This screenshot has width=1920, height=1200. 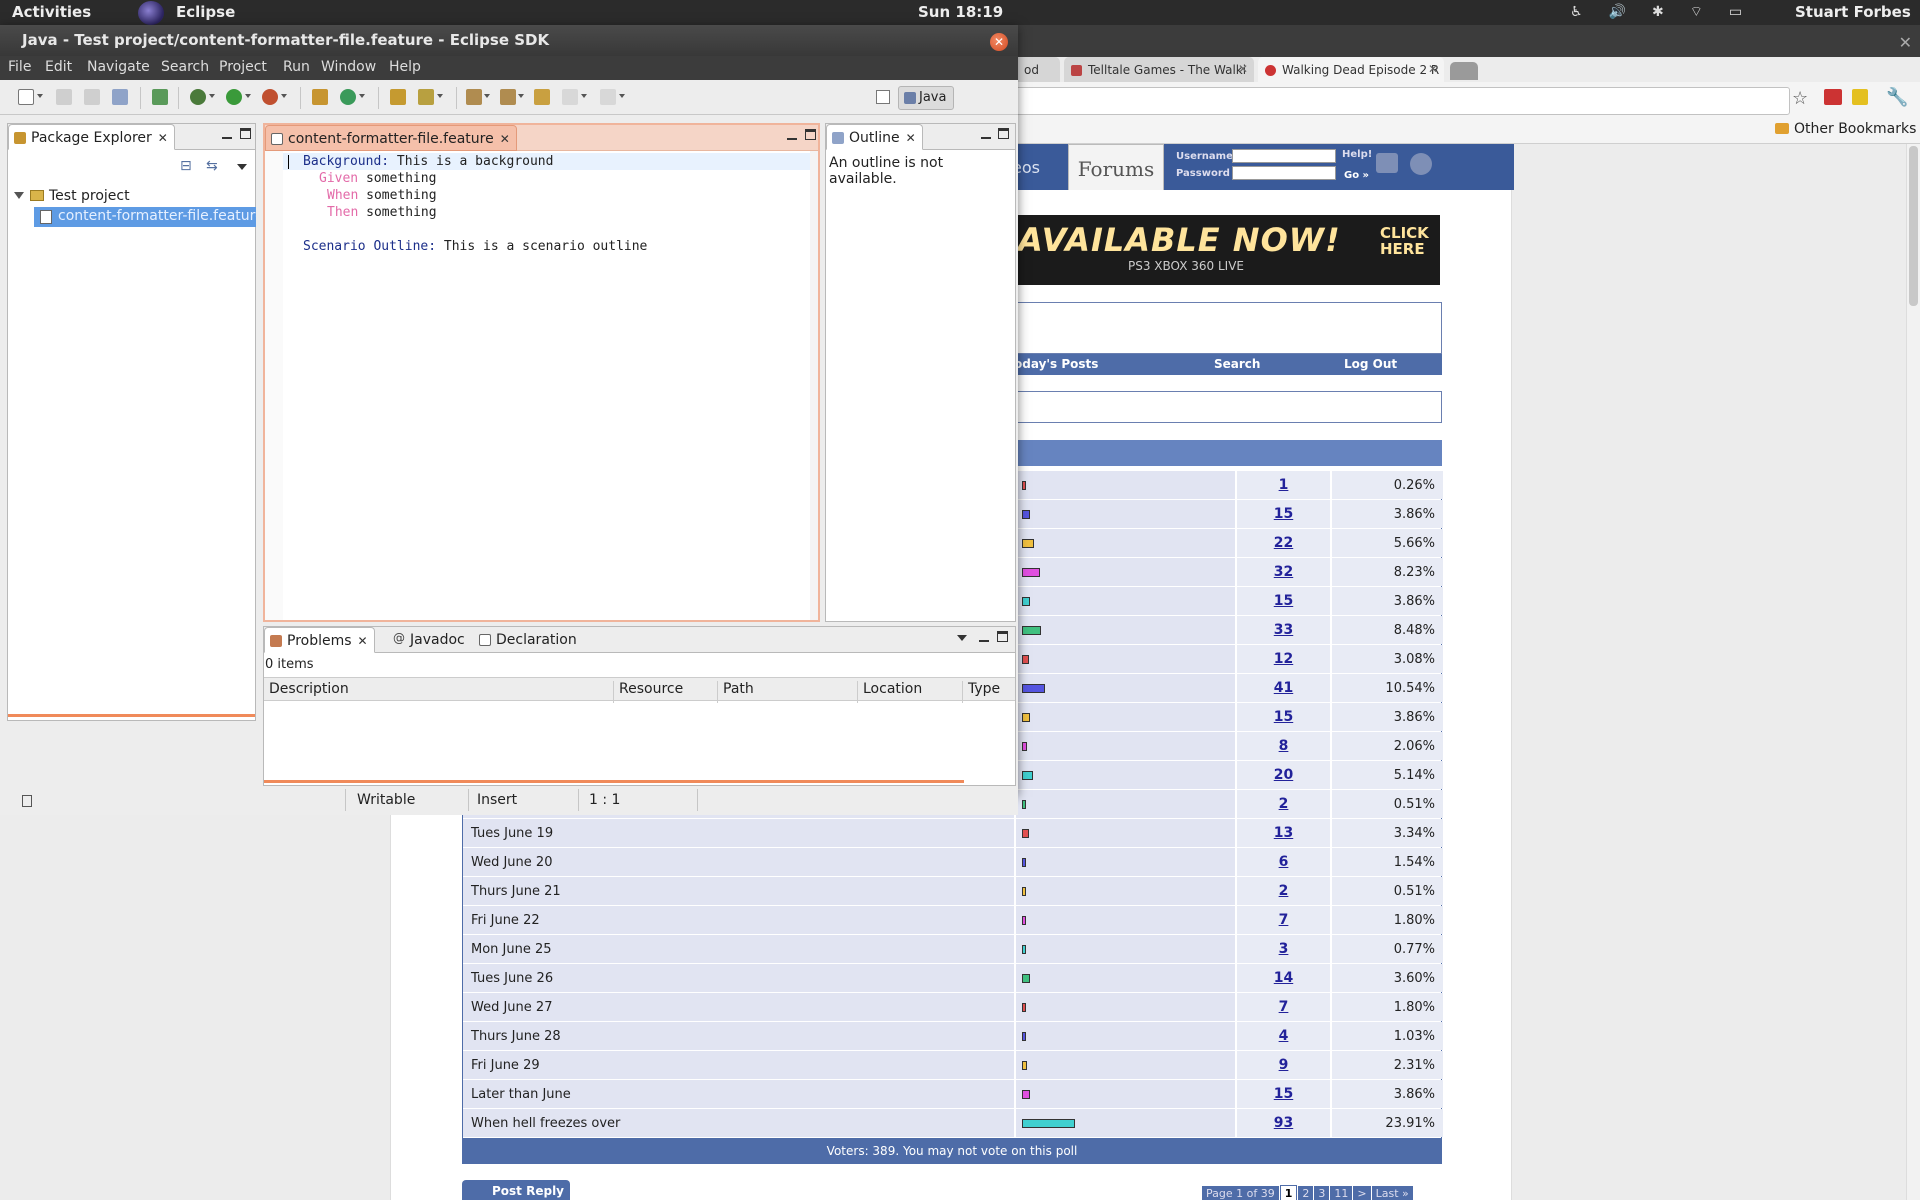 What do you see at coordinates (608, 97) in the screenshot?
I see `forward-icon` at bounding box center [608, 97].